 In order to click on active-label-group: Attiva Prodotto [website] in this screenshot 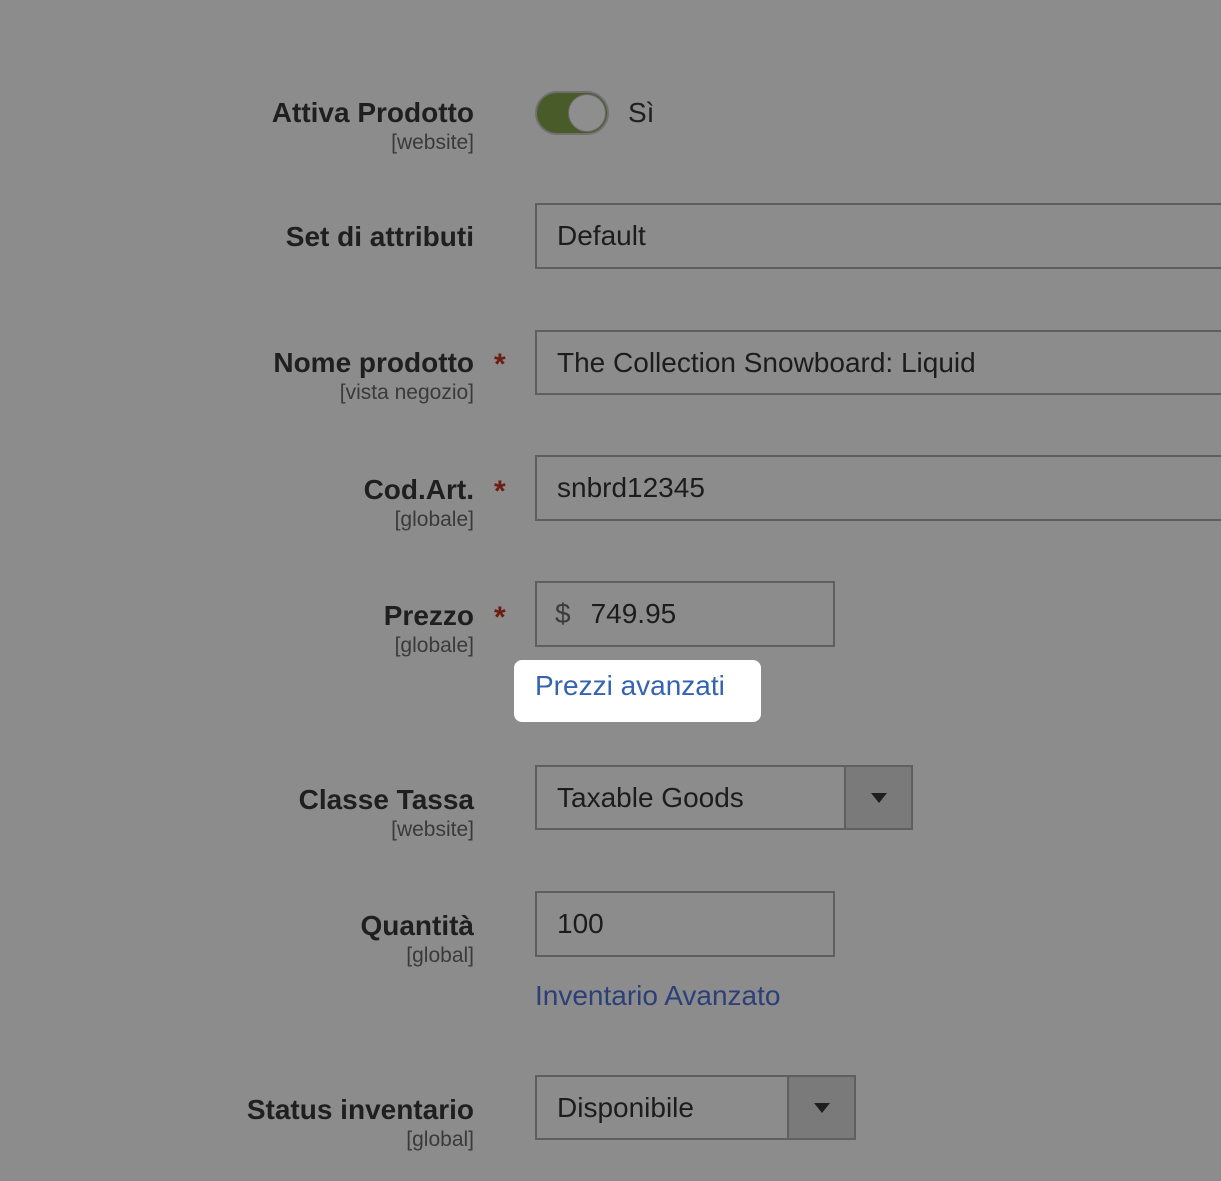, I will do `click(373, 126)`.